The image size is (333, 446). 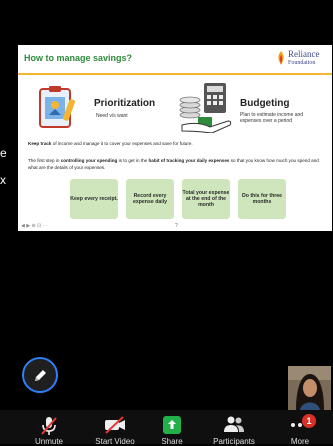 I want to click on slide-title: How to manage savings?, so click(x=78, y=58).